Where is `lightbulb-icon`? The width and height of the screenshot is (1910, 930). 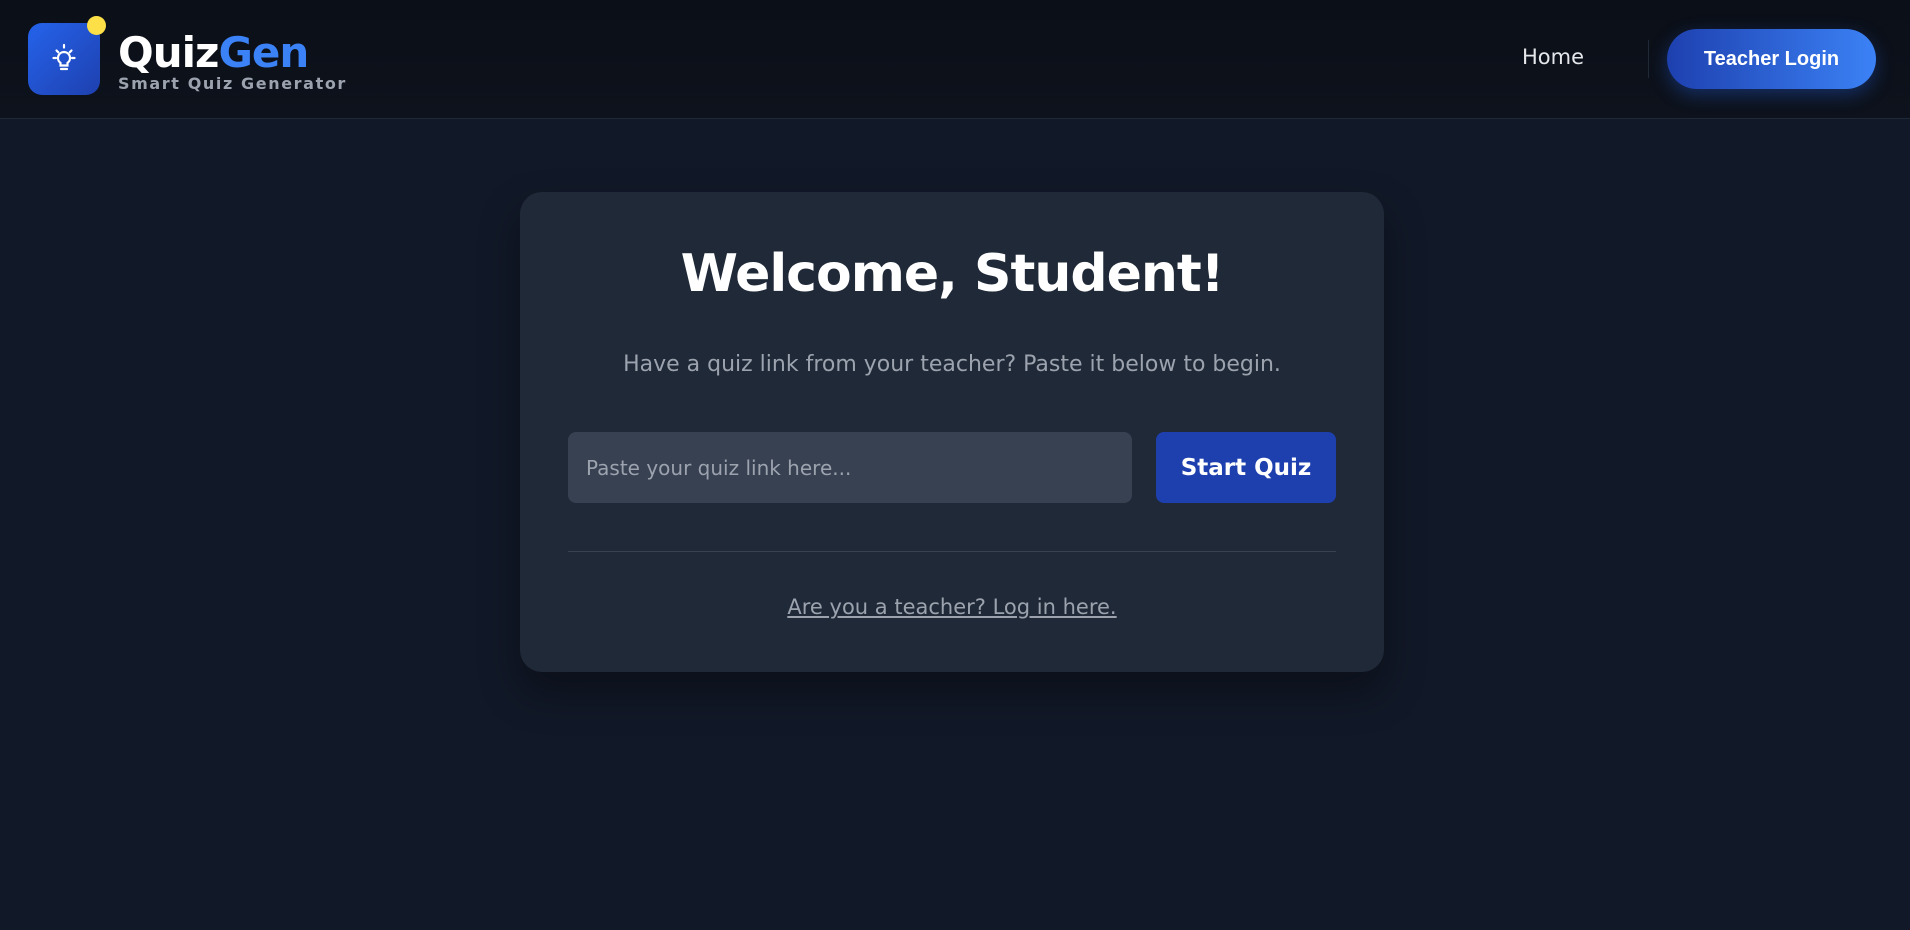 lightbulb-icon is located at coordinates (64, 57).